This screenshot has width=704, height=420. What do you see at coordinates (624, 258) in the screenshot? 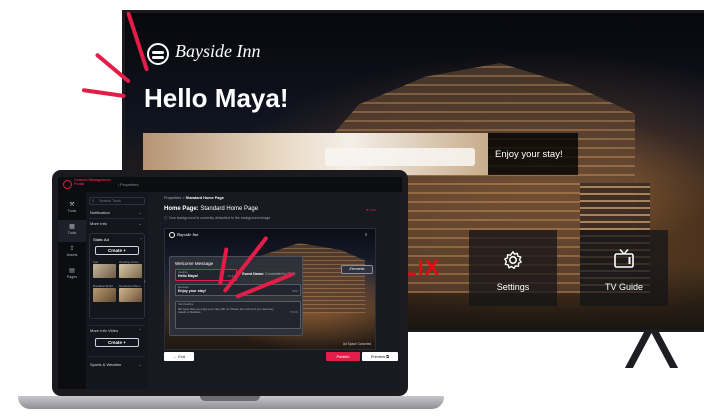
I see `tv-icon` at bounding box center [624, 258].